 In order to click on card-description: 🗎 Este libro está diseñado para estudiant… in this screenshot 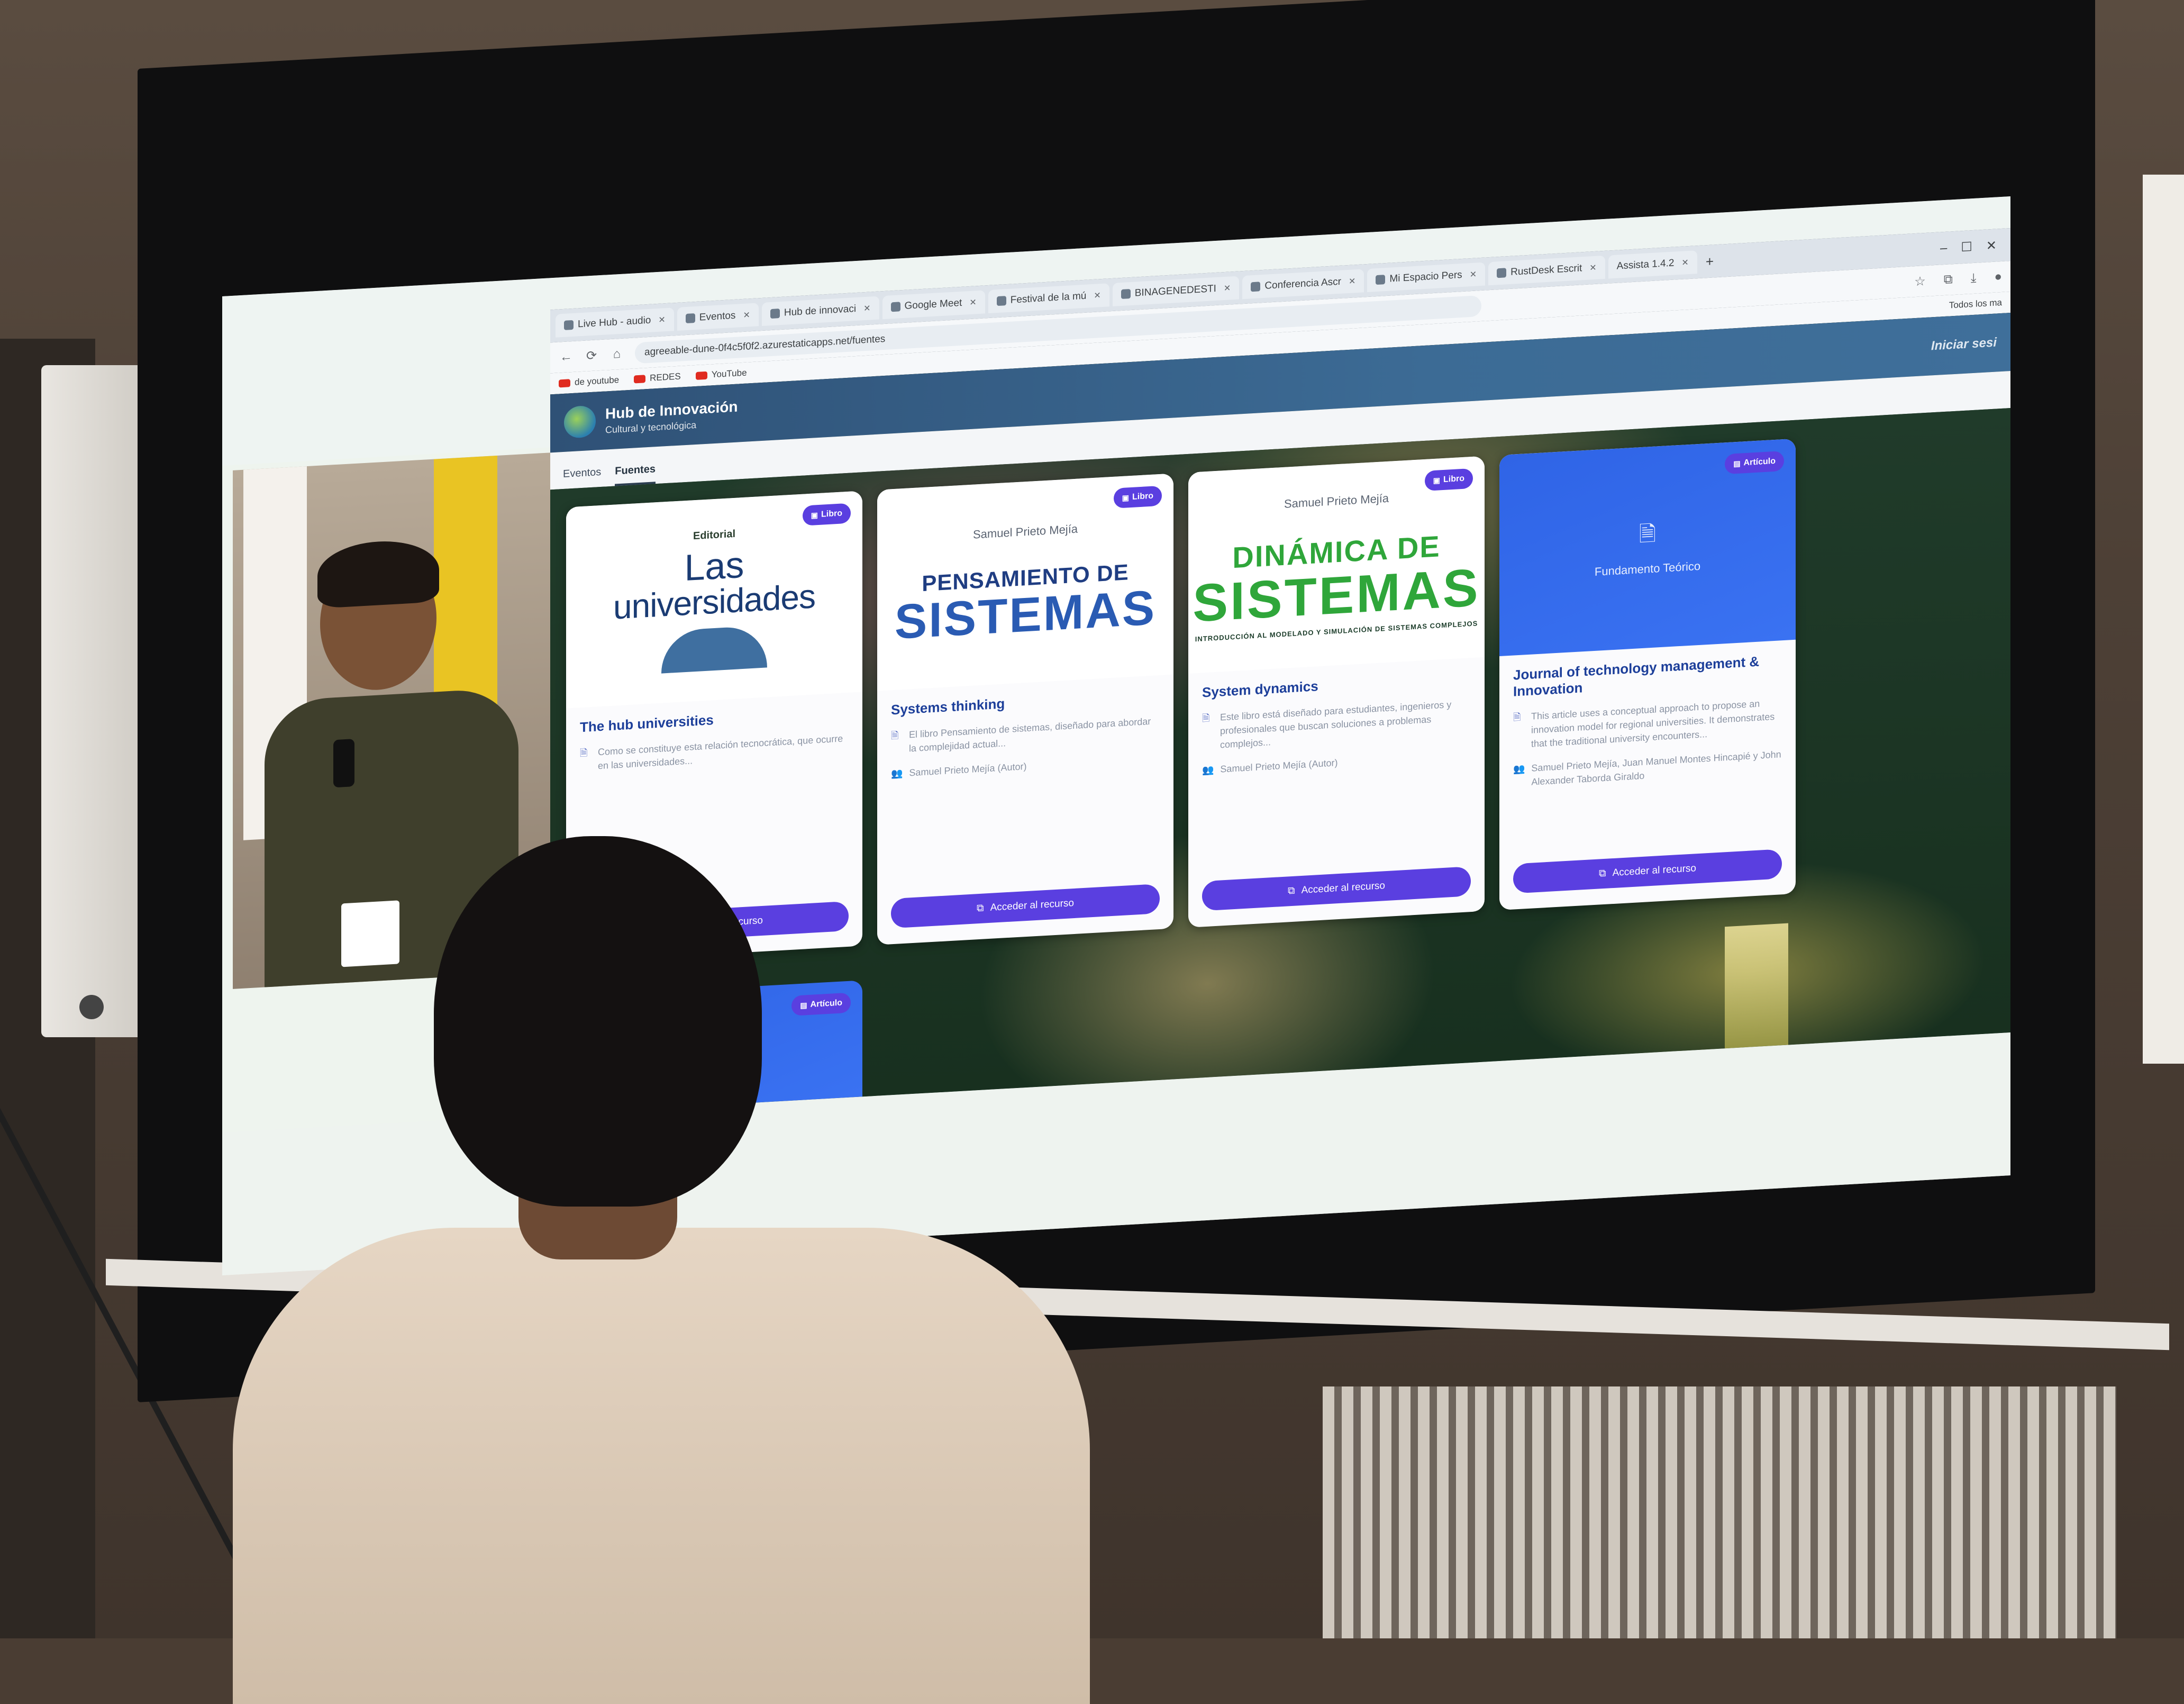, I will do `click(1336, 725)`.